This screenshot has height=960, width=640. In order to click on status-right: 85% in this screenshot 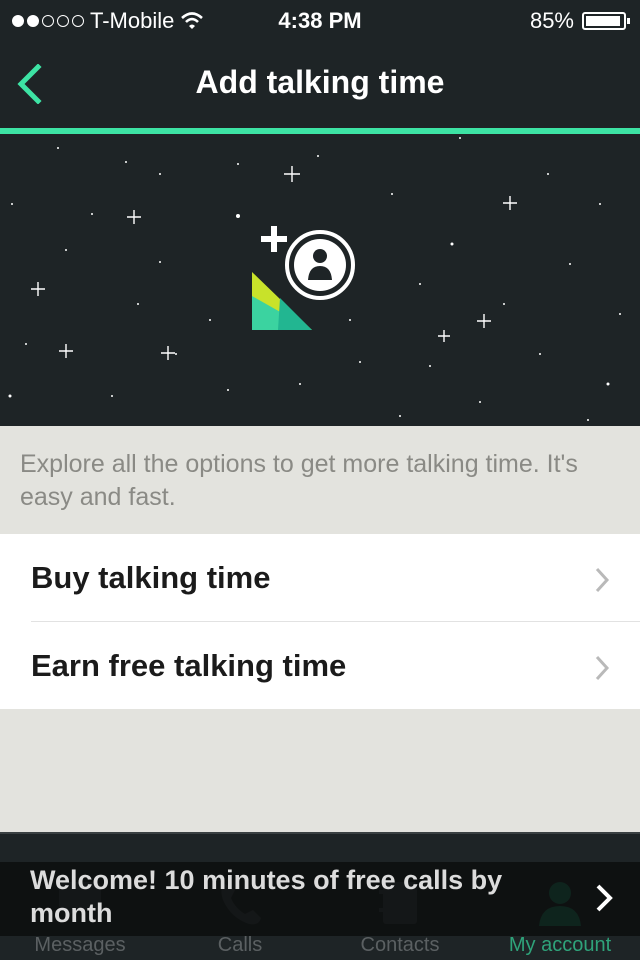, I will do `click(579, 21)`.